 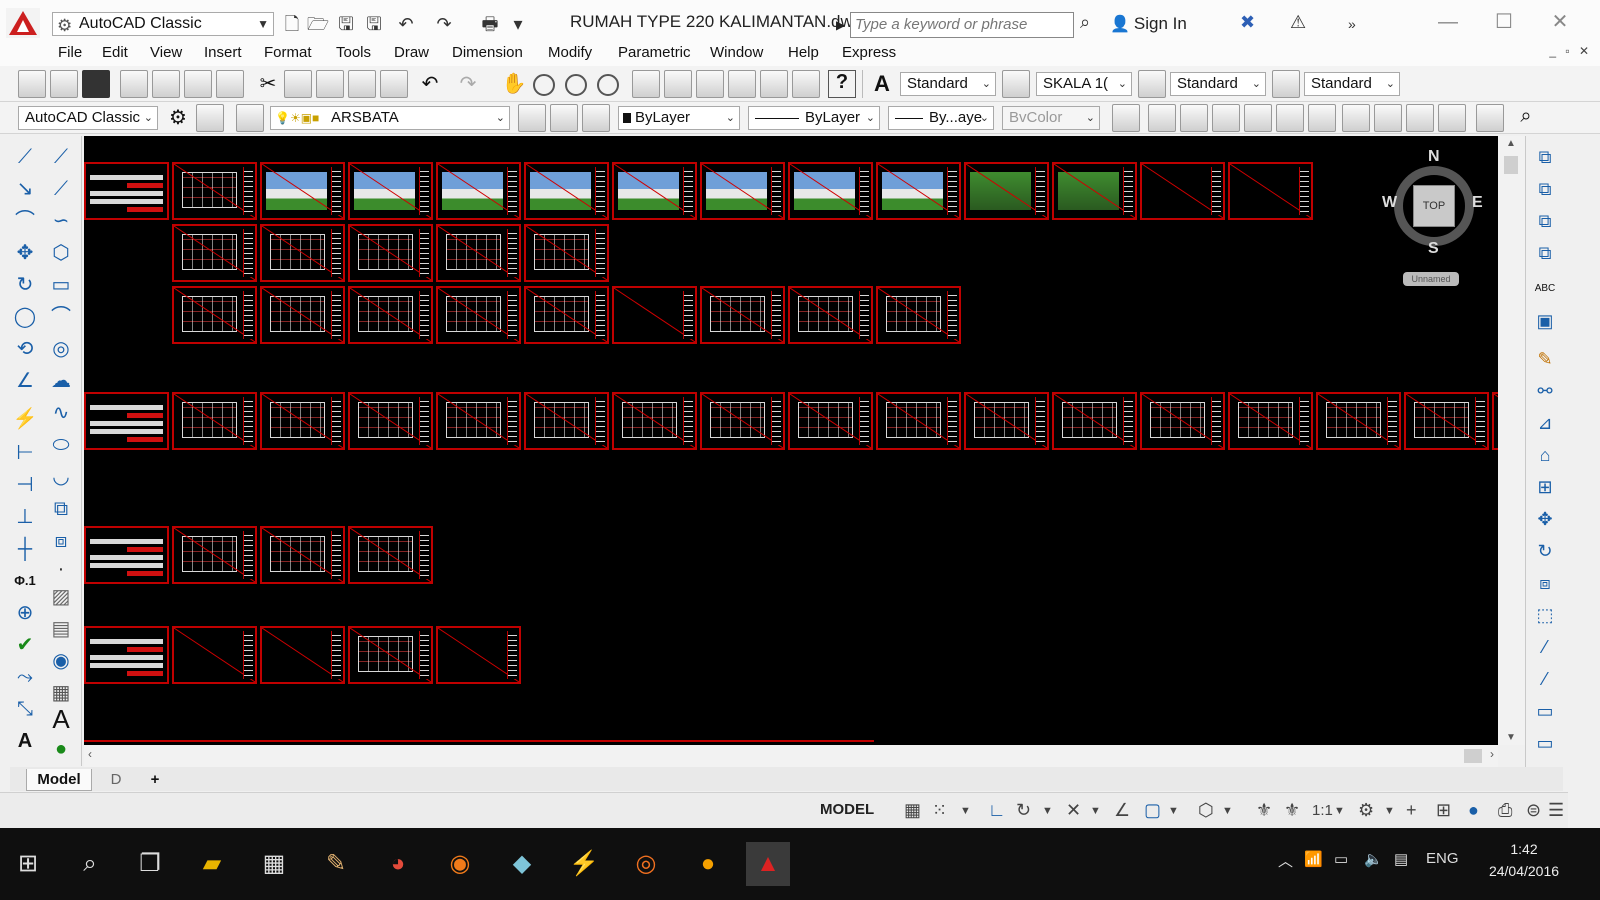 What do you see at coordinates (814, 118) in the screenshot?
I see `linetype-dropdown: ByLayer ⌄` at bounding box center [814, 118].